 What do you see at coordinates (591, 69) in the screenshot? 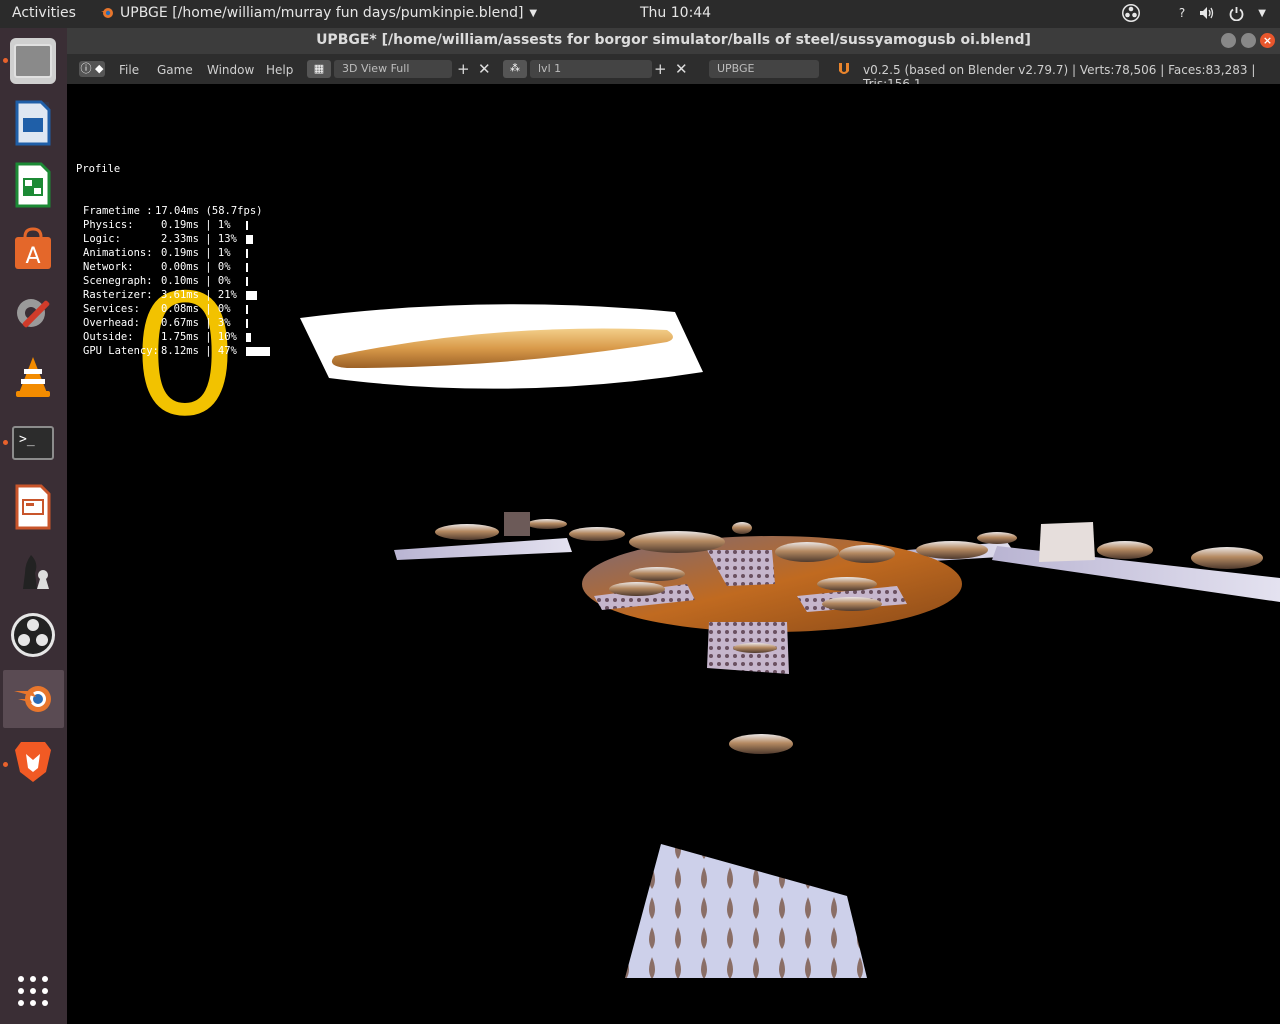
I see `scene-field: lvl 1` at bounding box center [591, 69].